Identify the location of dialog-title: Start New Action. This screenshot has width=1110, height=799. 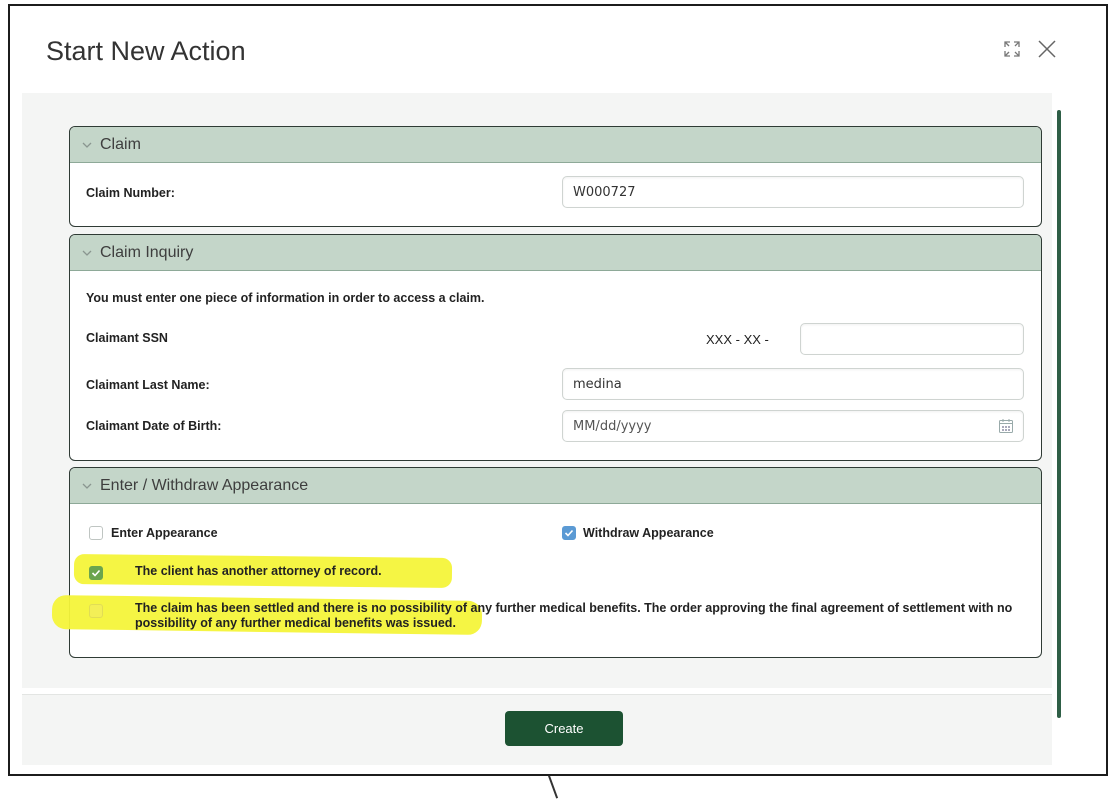
(146, 51).